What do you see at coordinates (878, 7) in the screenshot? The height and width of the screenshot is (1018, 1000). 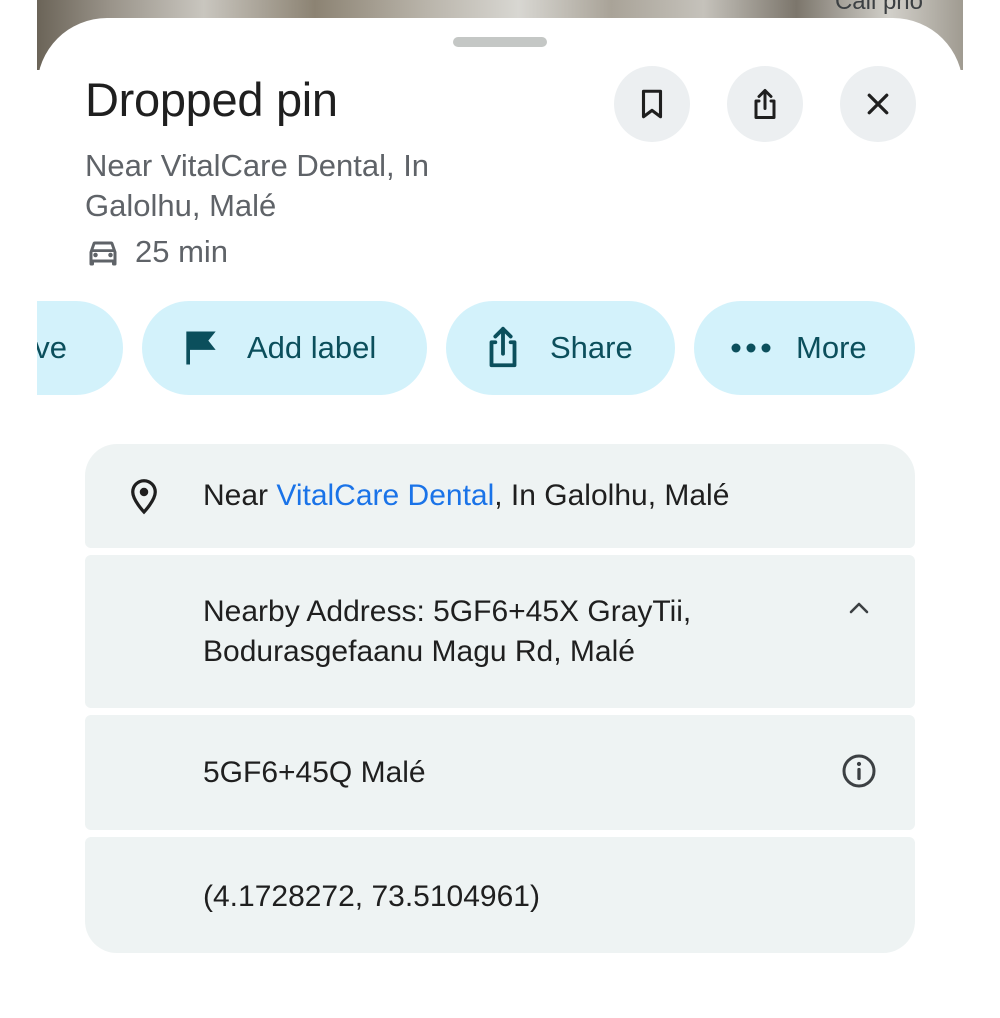 I see `map-label: Call pho` at bounding box center [878, 7].